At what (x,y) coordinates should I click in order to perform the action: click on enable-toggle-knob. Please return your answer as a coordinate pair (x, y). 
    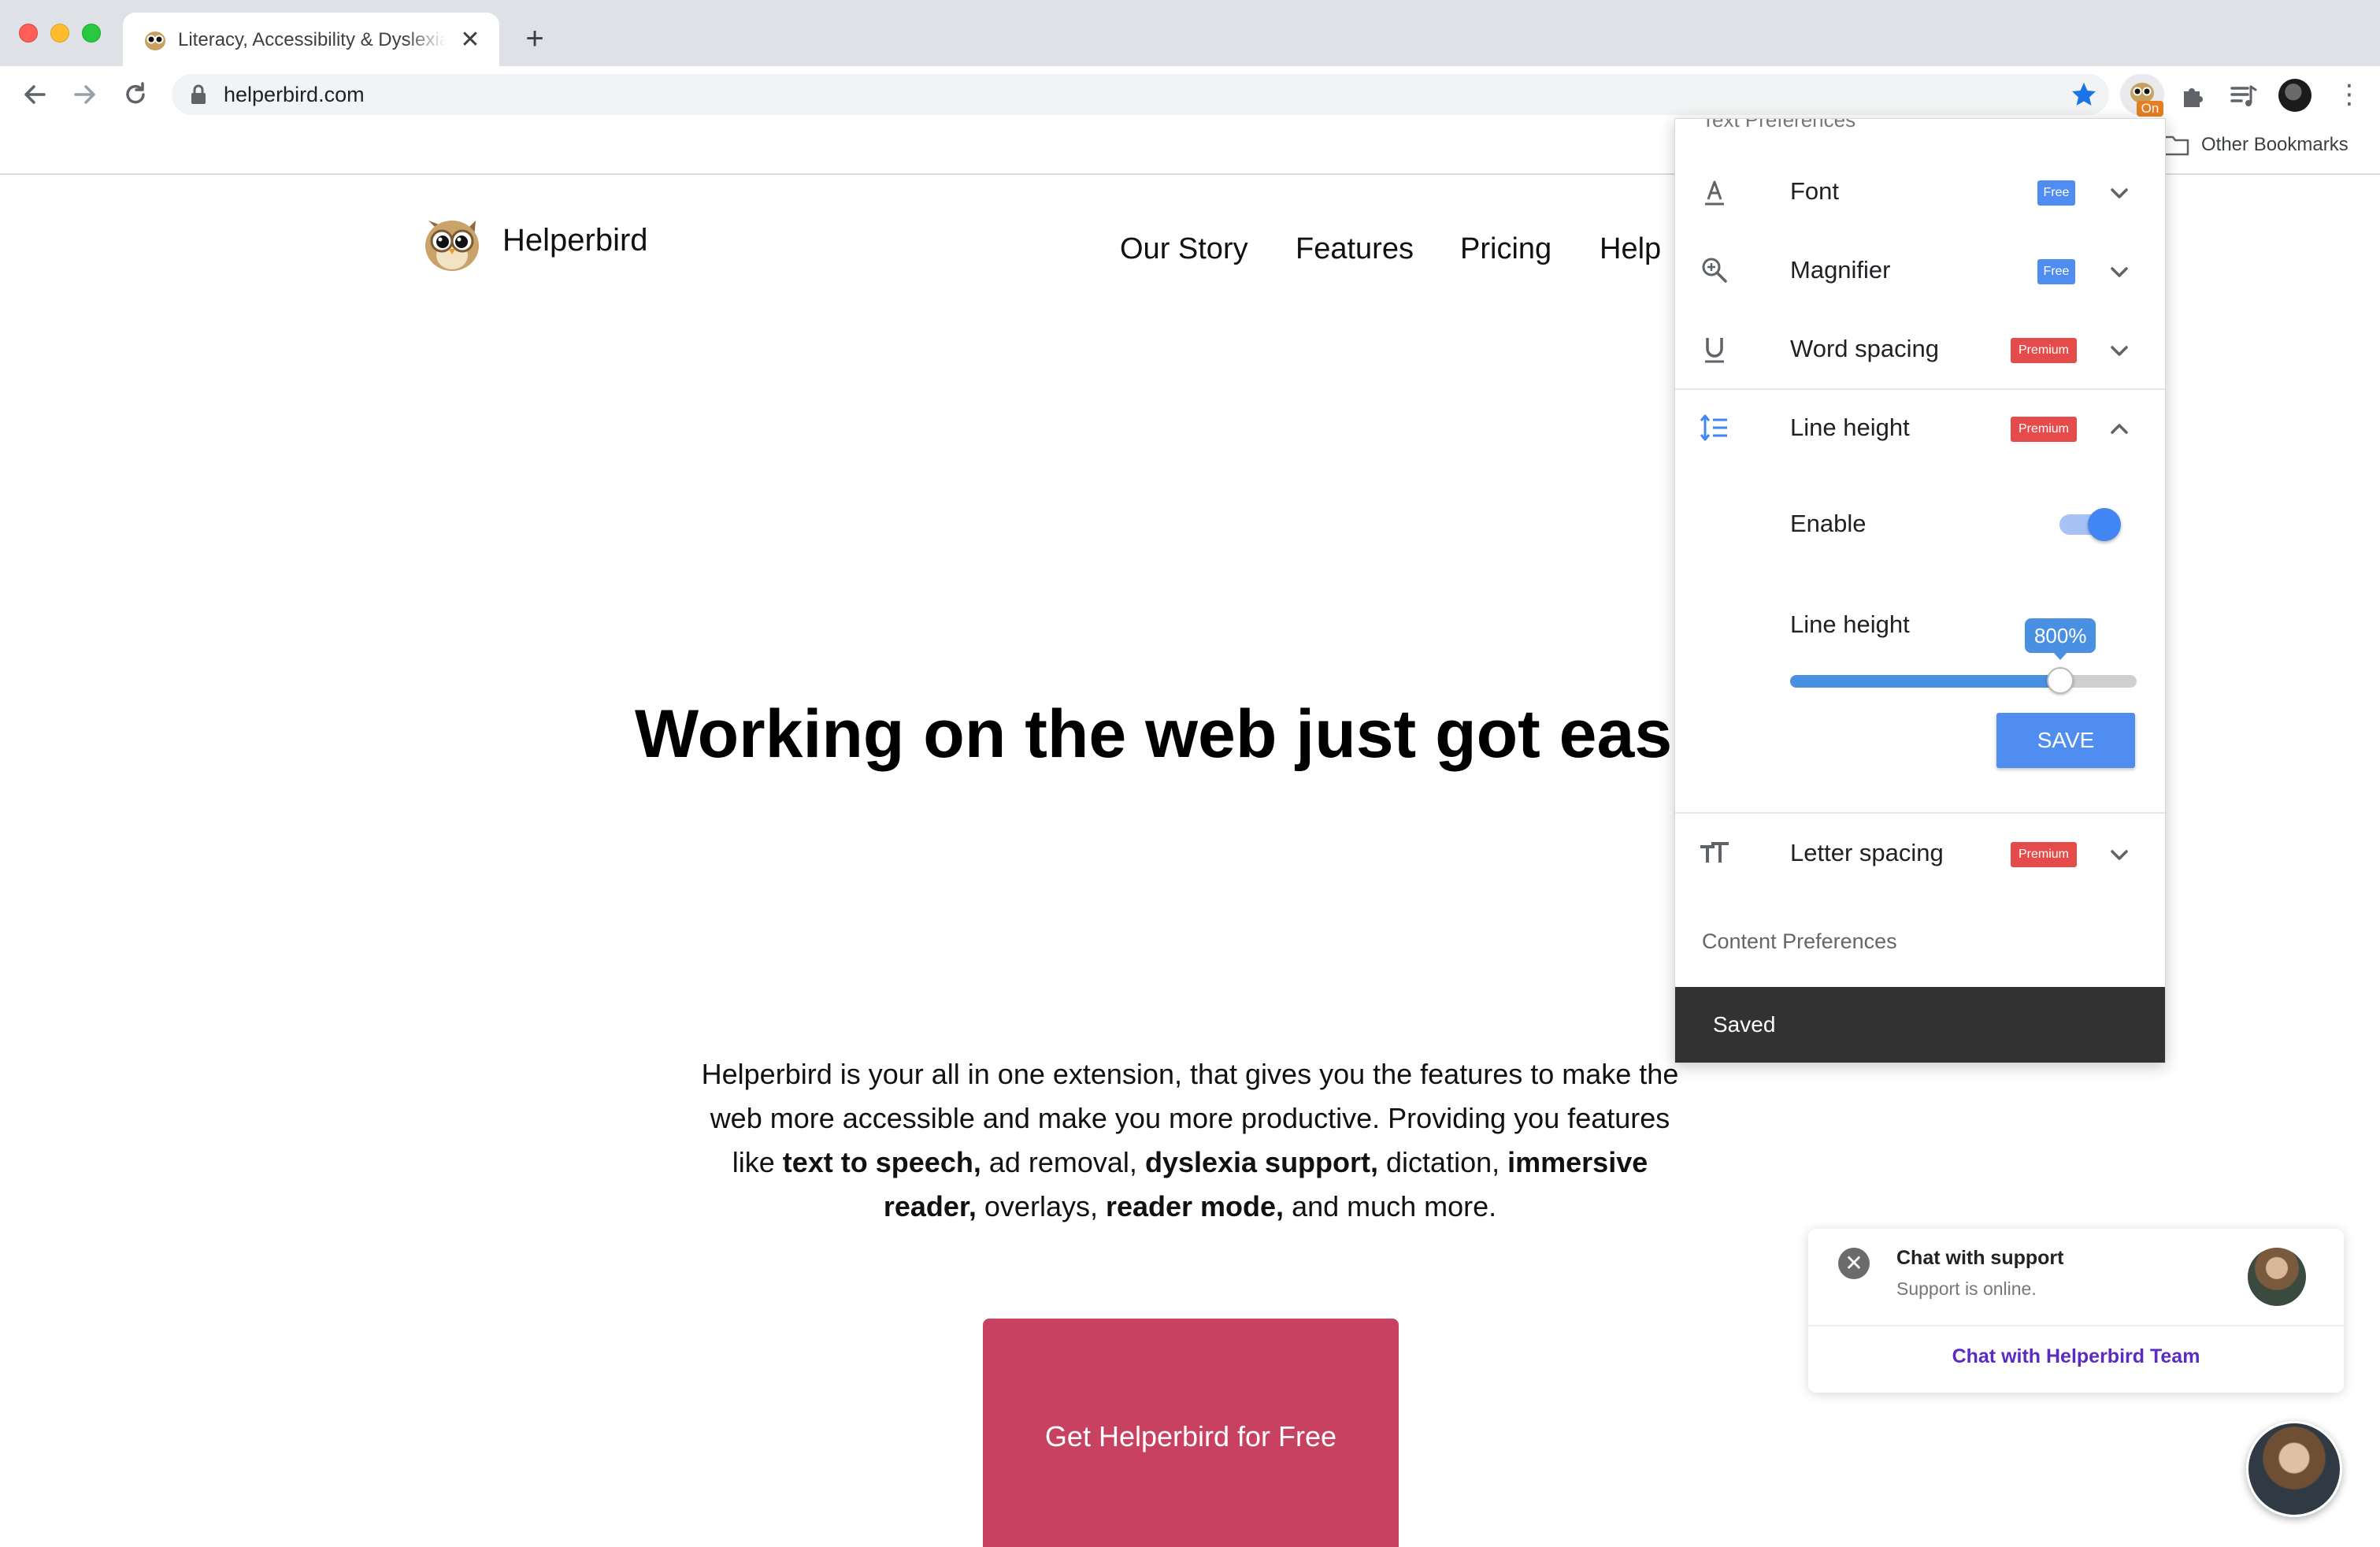
    Looking at the image, I should click on (2104, 524).